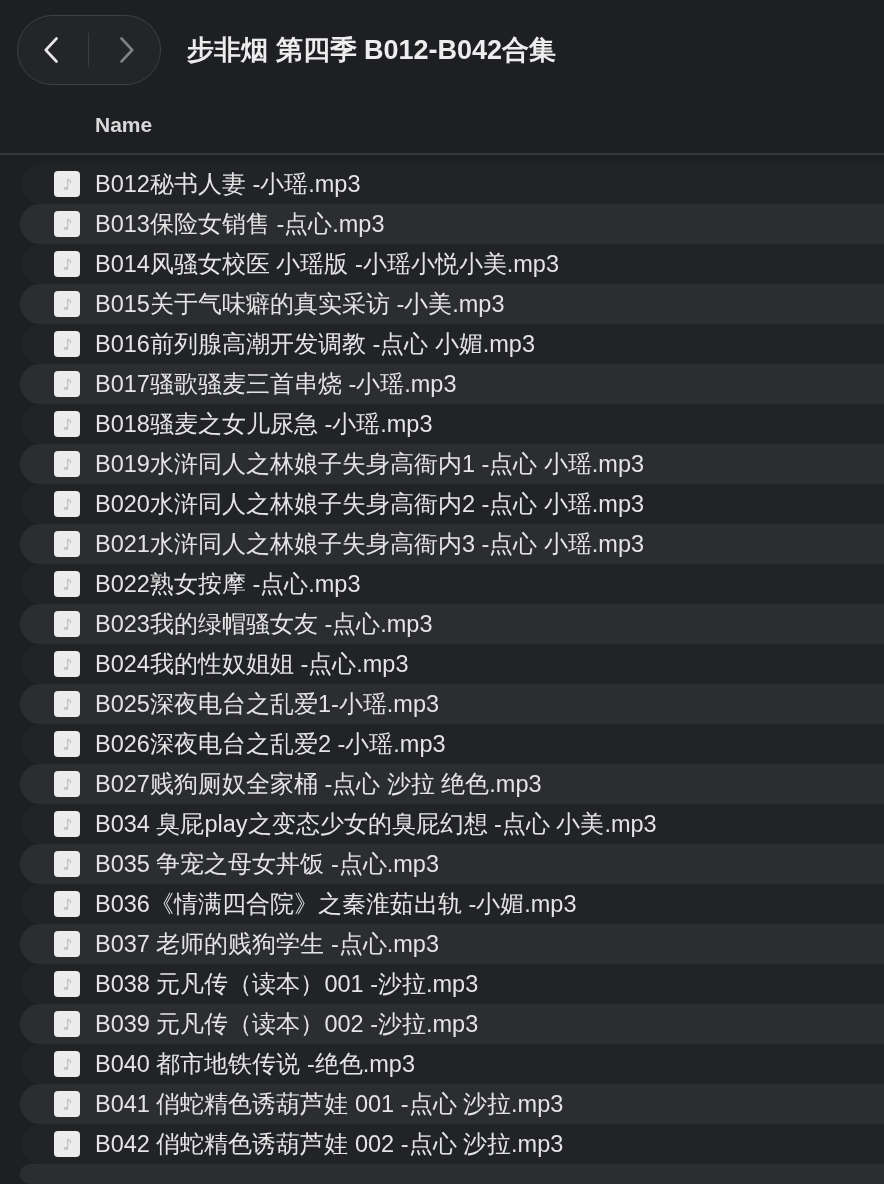 This screenshot has width=884, height=1184. I want to click on file-row: B041 俏蛇精色诱葫芦娃 001 -点心 沙拉.mp3, so click(452, 1104).